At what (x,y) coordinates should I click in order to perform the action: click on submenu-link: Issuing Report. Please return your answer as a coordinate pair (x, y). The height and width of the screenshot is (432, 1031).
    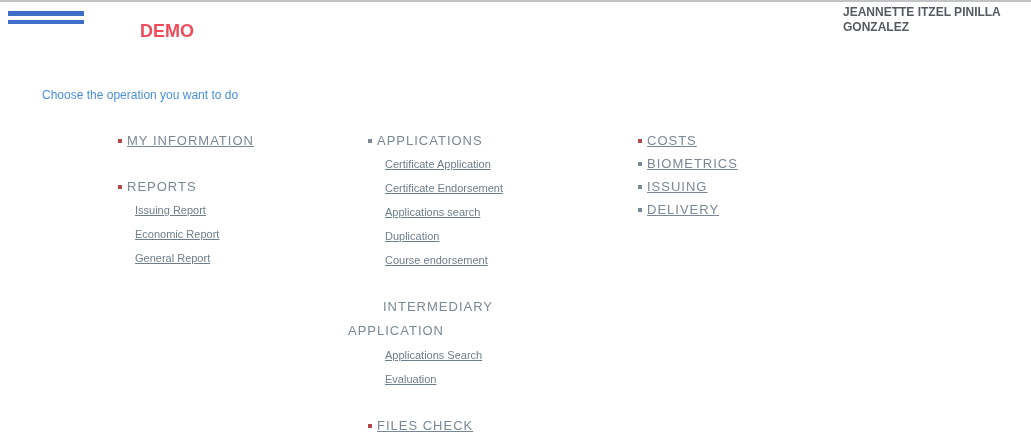
    Looking at the image, I should click on (170, 210).